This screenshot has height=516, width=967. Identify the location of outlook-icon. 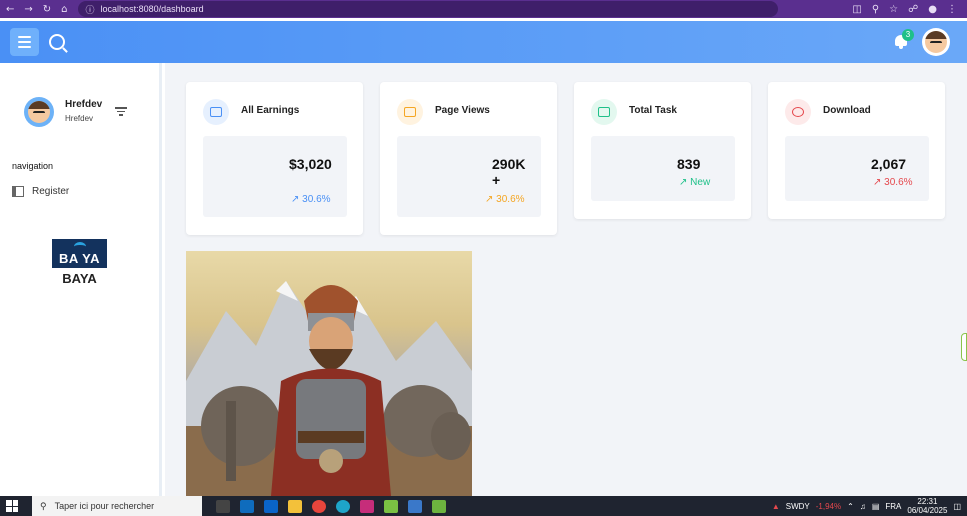
(271, 506).